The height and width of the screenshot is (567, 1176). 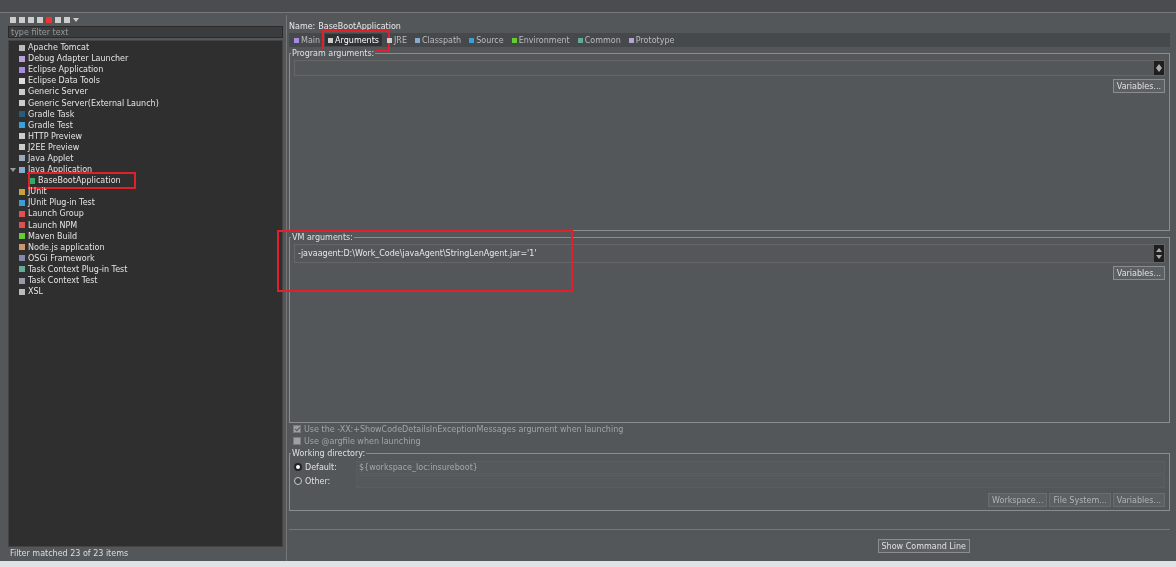 I want to click on tree-item: Task Context Test, so click(x=63, y=280).